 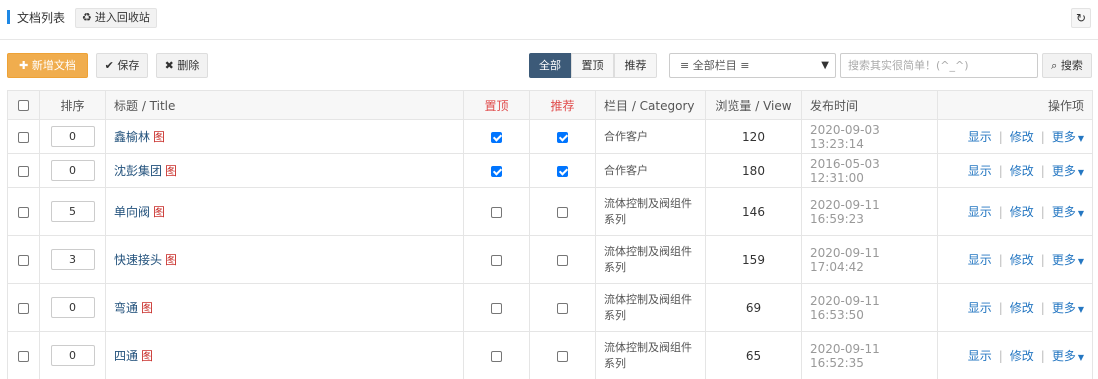 What do you see at coordinates (869, 136) in the screenshot?
I see `time-cell: 2020-09-03 13:23:14` at bounding box center [869, 136].